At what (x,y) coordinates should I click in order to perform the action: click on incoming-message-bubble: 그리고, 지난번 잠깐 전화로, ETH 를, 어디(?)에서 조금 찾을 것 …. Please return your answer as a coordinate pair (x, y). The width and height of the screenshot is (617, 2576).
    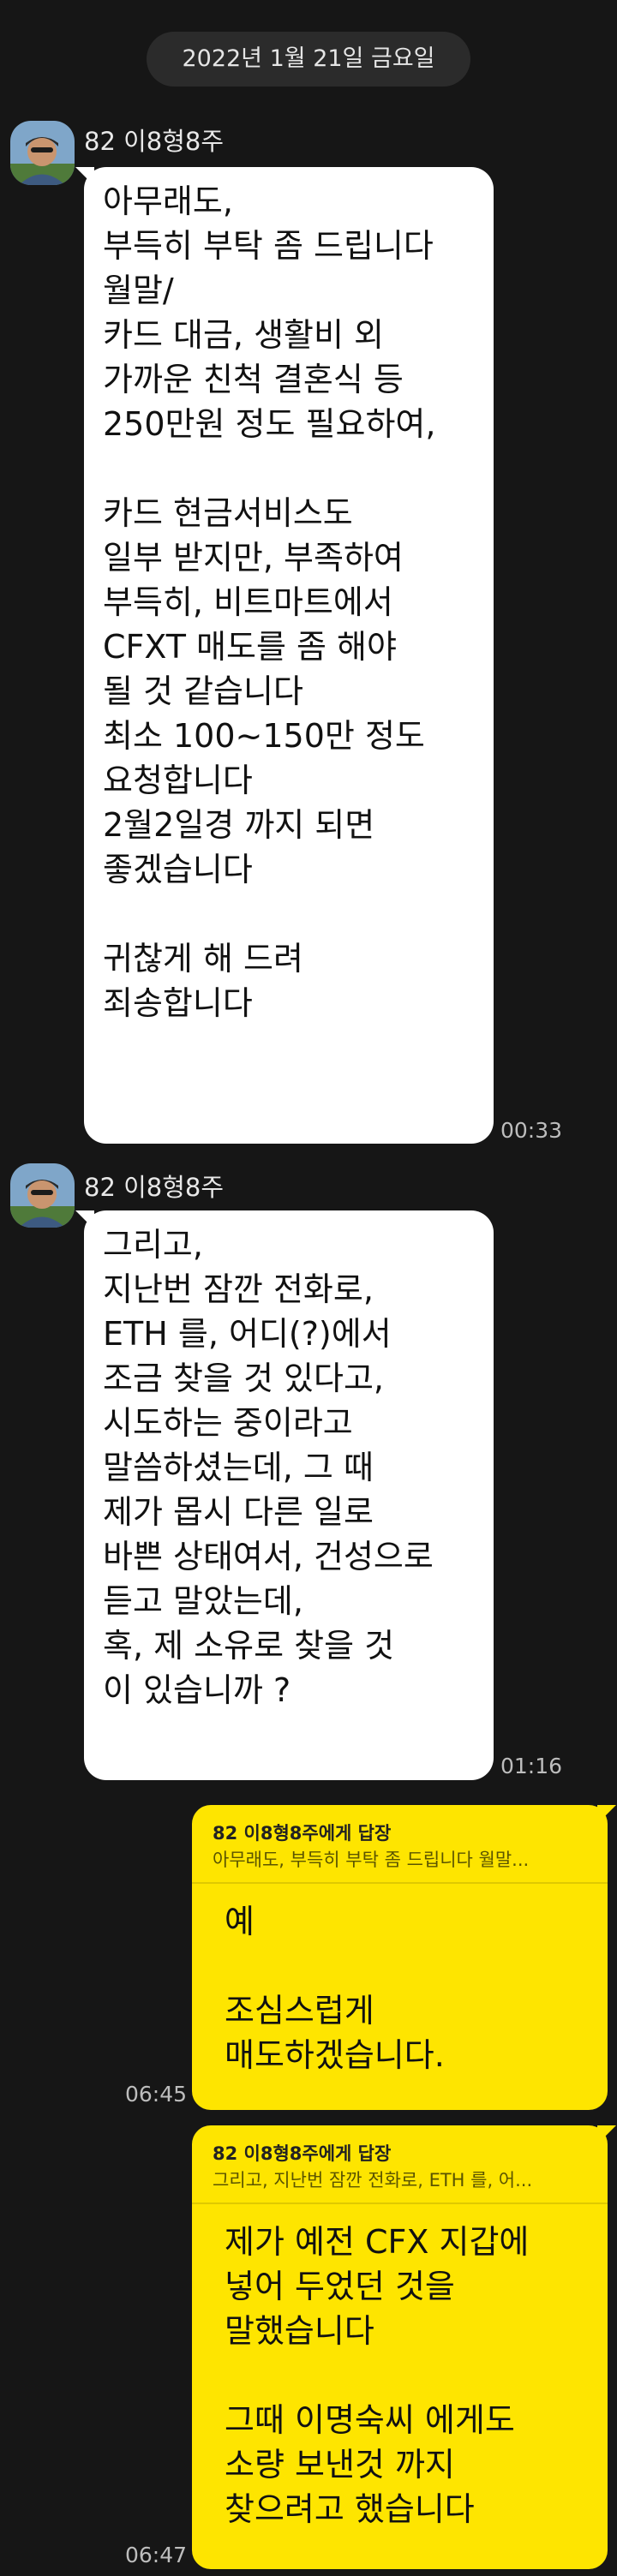
    Looking at the image, I should click on (289, 1495).